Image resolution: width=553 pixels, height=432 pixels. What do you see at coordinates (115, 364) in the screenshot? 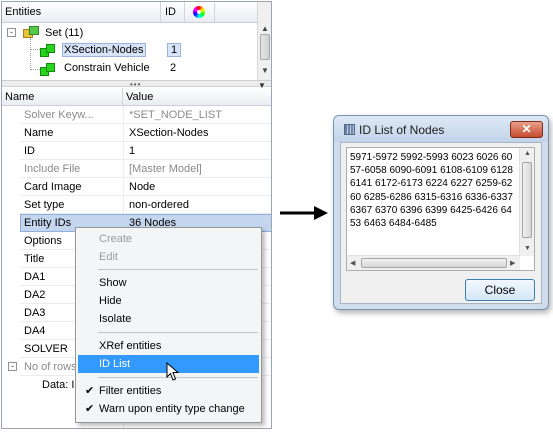
I see `menu-item-label: ID List` at bounding box center [115, 364].